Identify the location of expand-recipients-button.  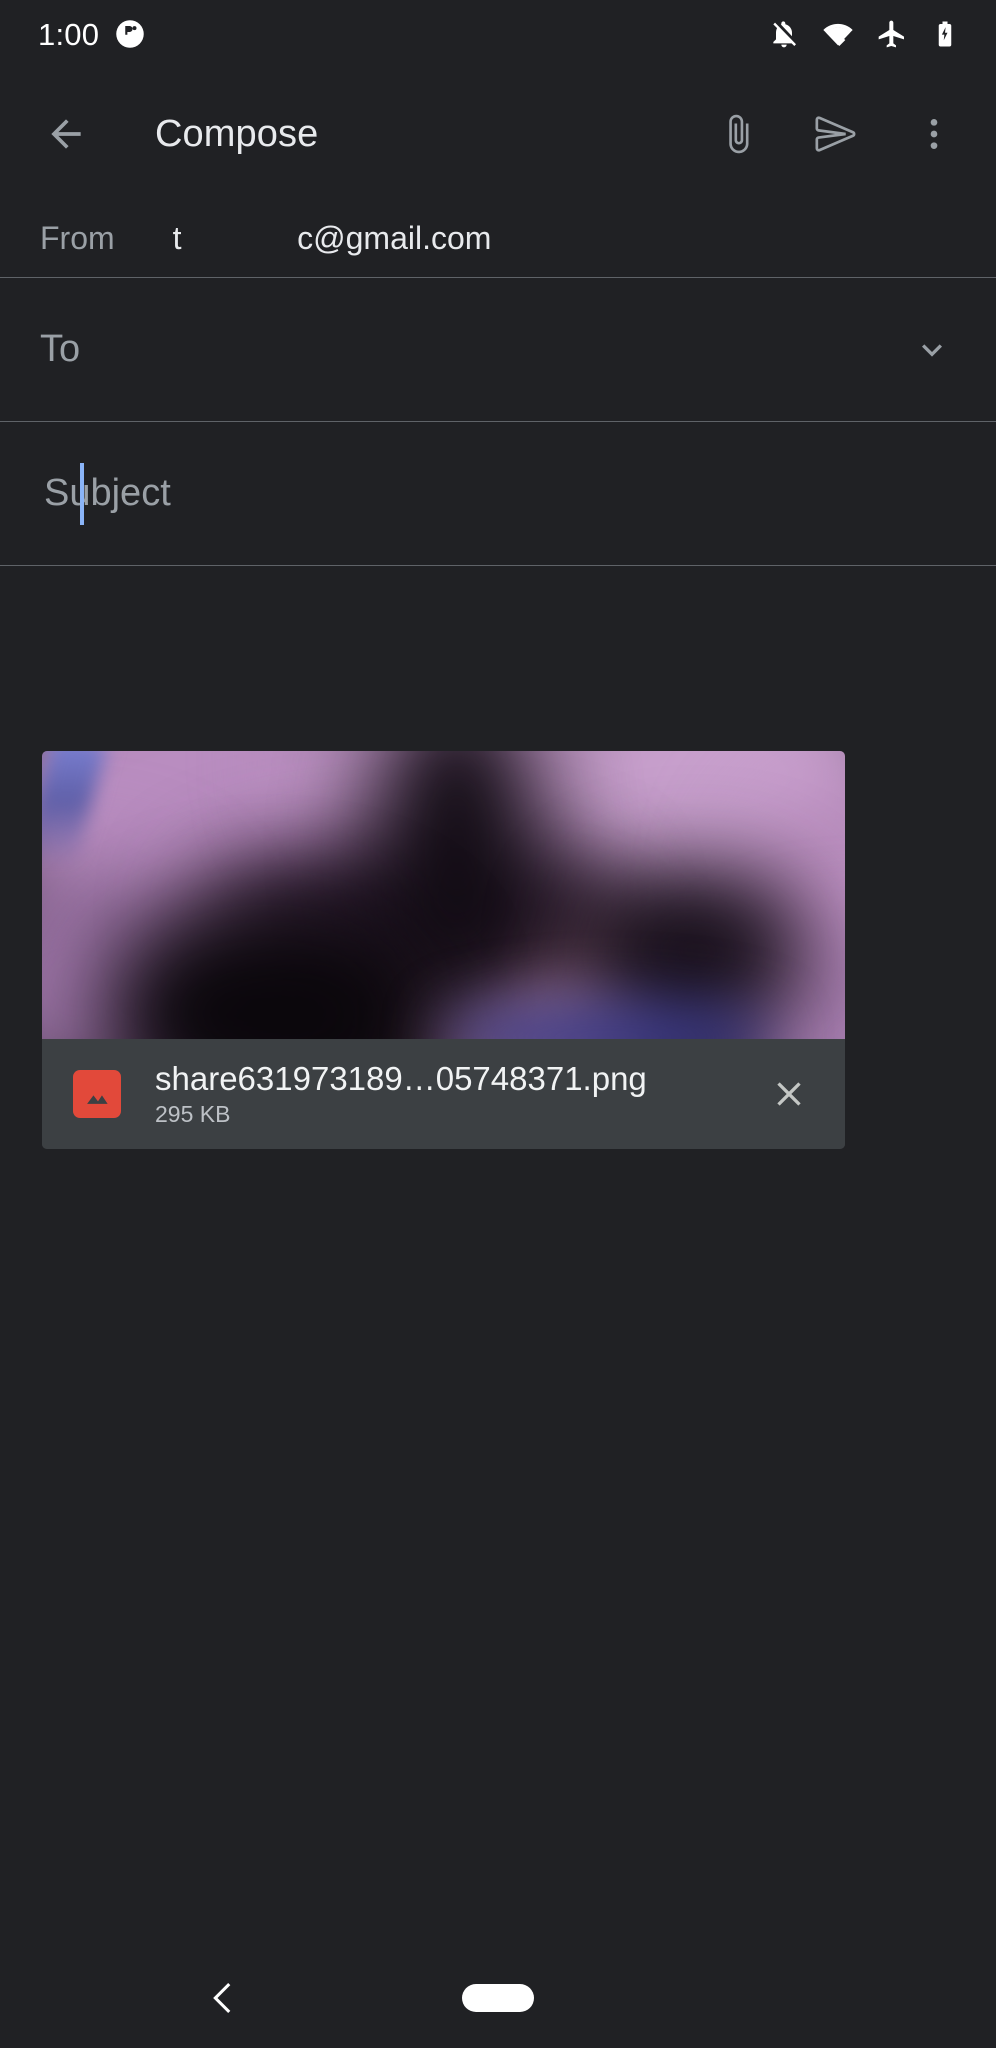
(932, 350).